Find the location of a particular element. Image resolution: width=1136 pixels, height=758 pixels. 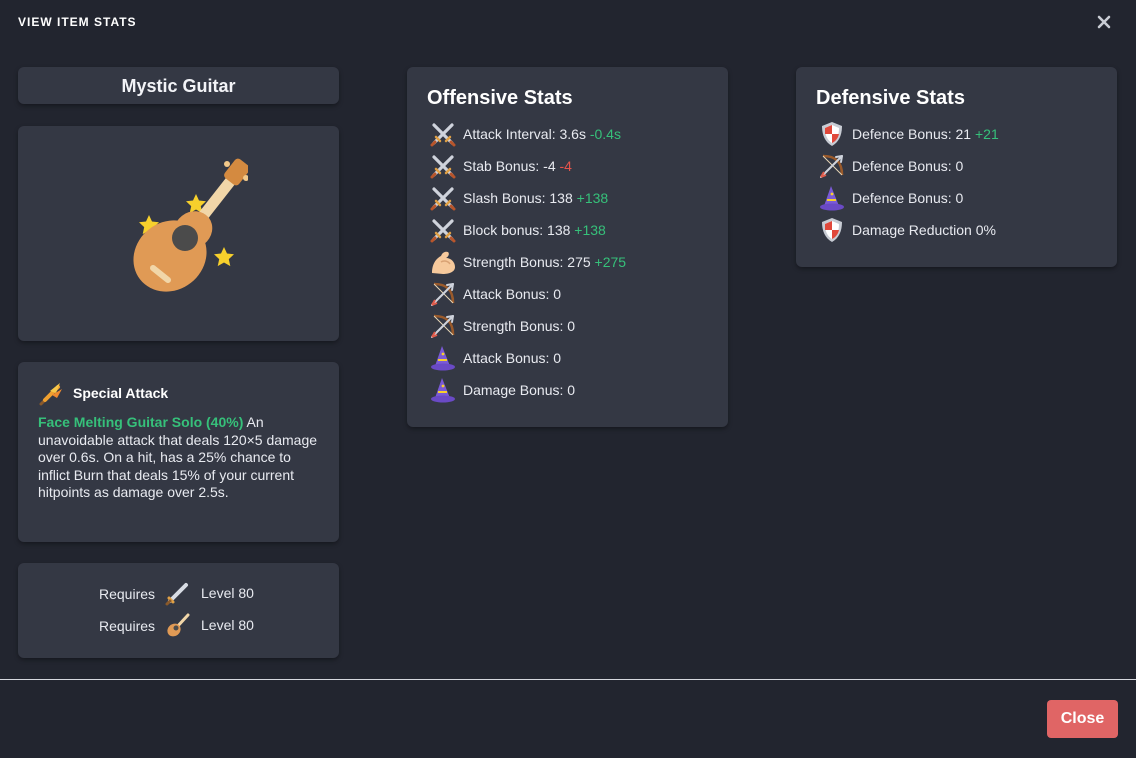

stat-delta: -0.4s is located at coordinates (605, 134).